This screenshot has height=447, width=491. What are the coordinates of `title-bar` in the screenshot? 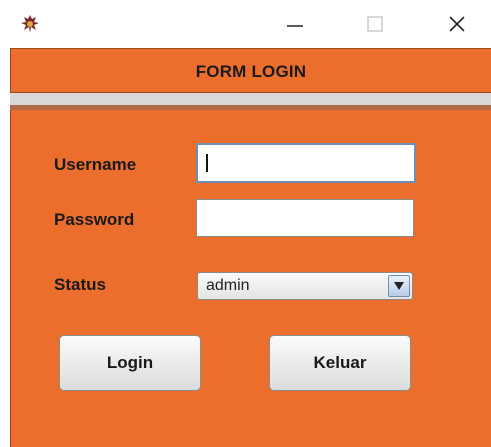 It's located at (245, 24).